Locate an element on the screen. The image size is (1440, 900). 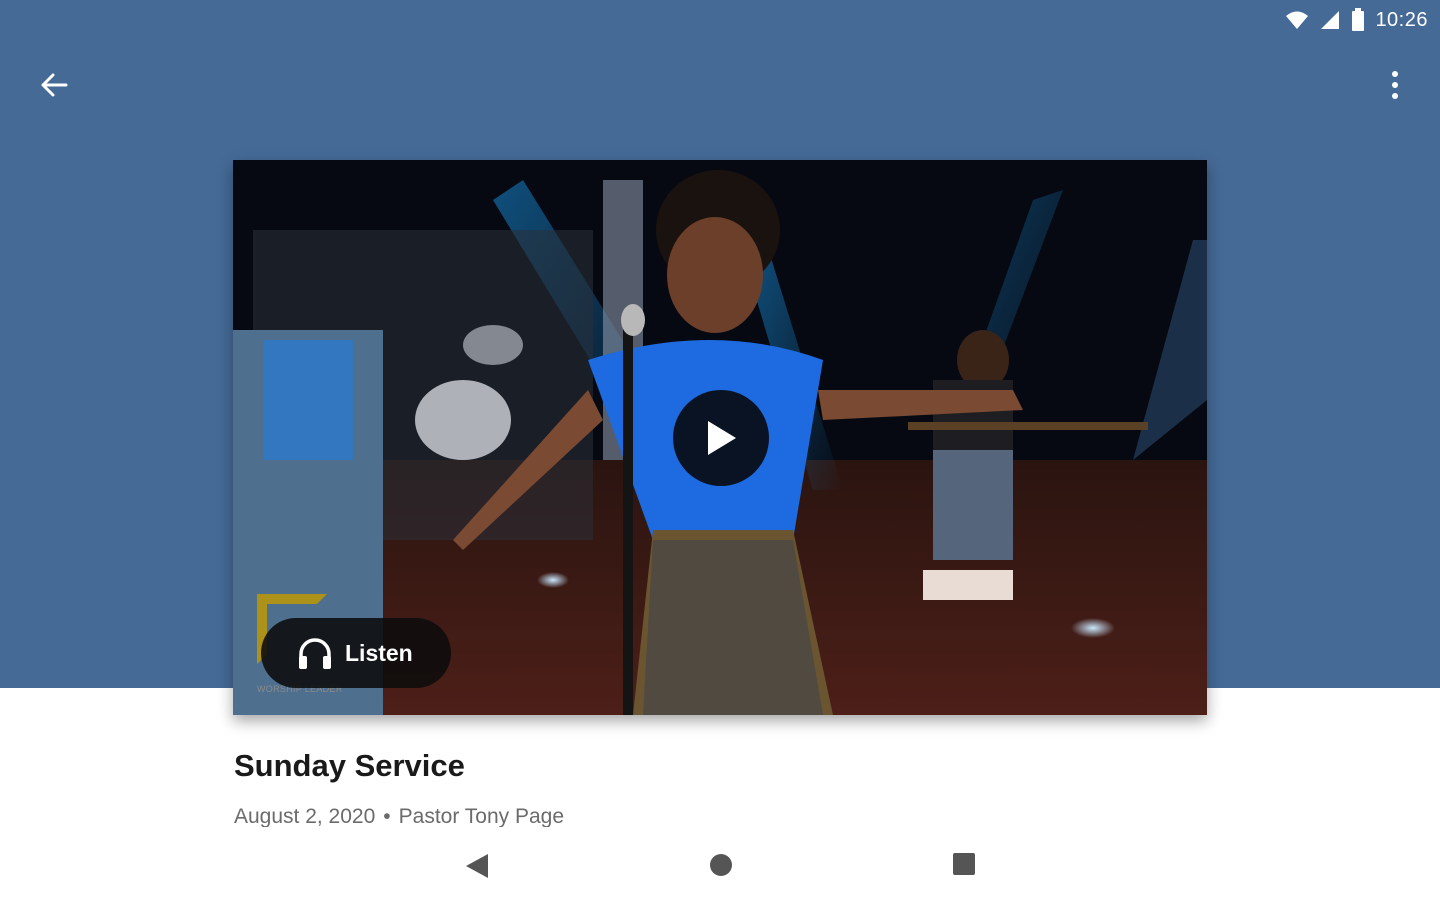
system-navigation-bar is located at coordinates (720, 869).